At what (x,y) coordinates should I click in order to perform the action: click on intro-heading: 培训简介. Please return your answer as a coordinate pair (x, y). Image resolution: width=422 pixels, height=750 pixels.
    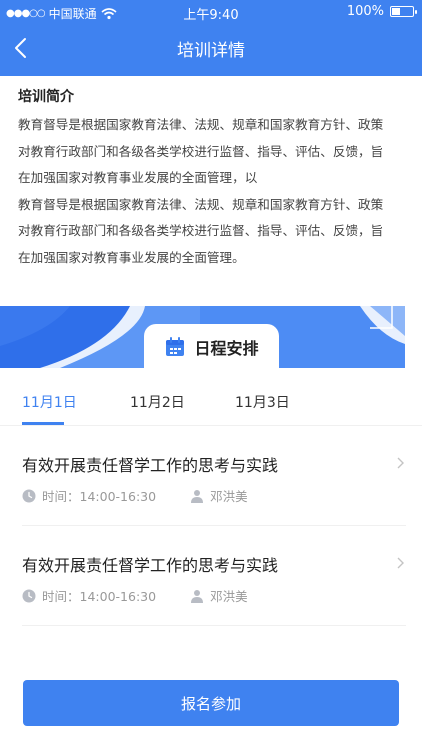
    Looking at the image, I should click on (46, 97).